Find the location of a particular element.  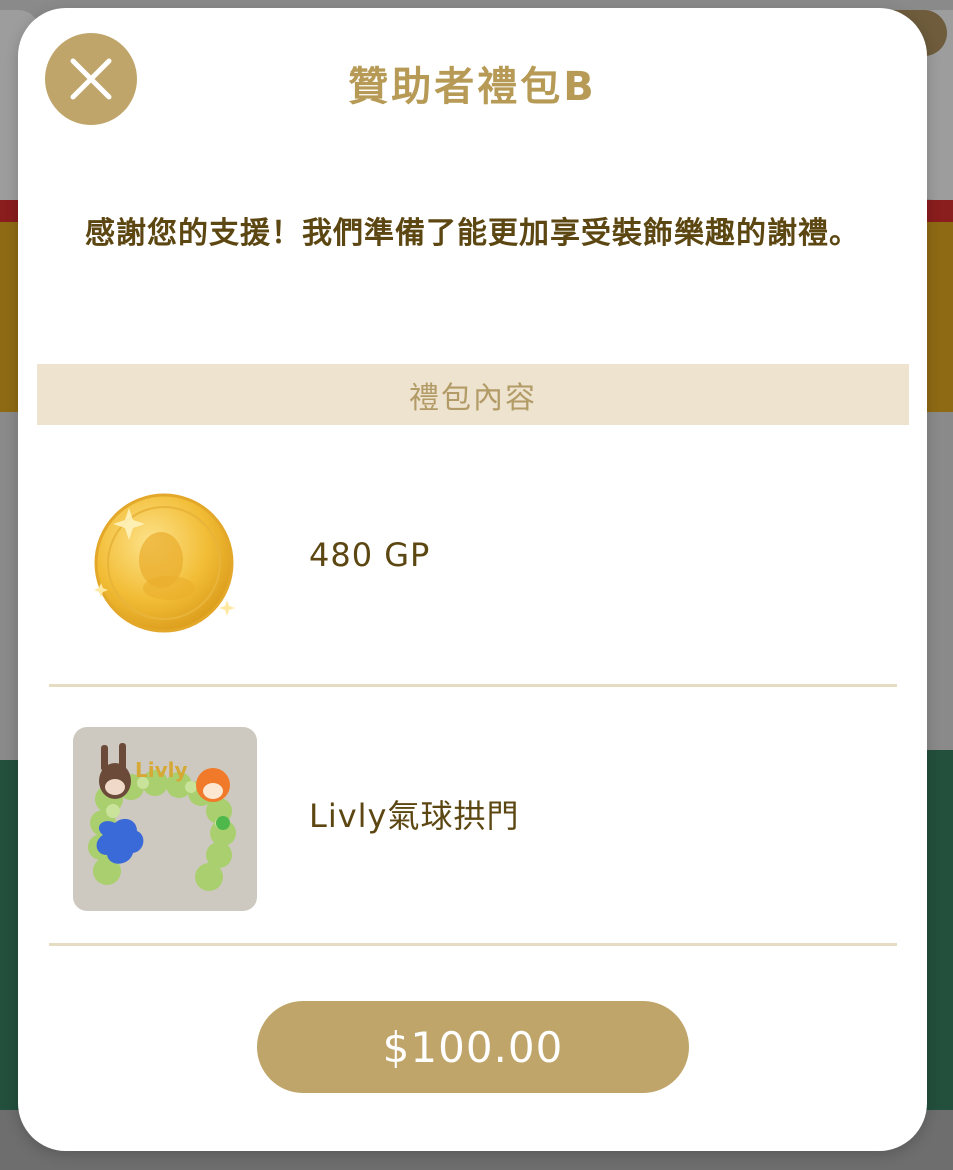

purchase-button: $100.00 is located at coordinates (473, 1047).